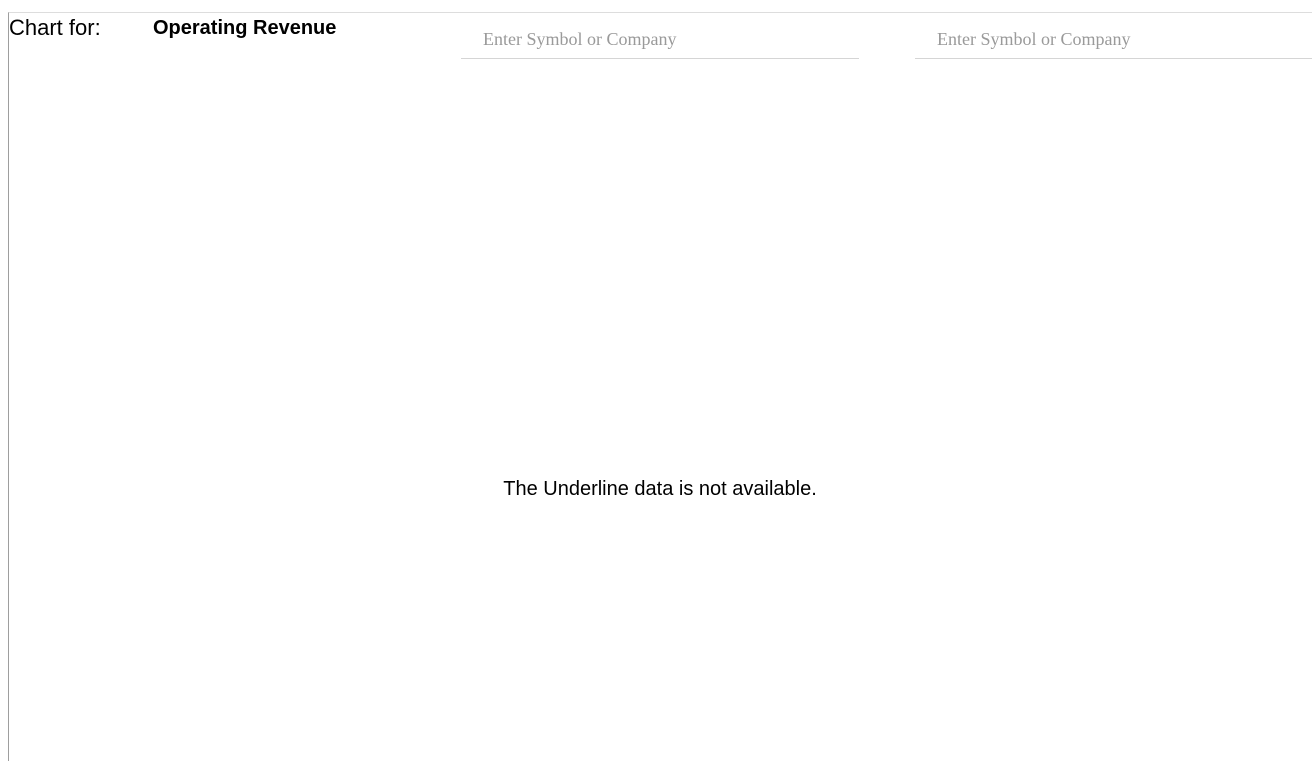 Image resolution: width=1312 pixels, height=761 pixels. What do you see at coordinates (245, 28) in the screenshot?
I see `metric-title: Operating Revenue` at bounding box center [245, 28].